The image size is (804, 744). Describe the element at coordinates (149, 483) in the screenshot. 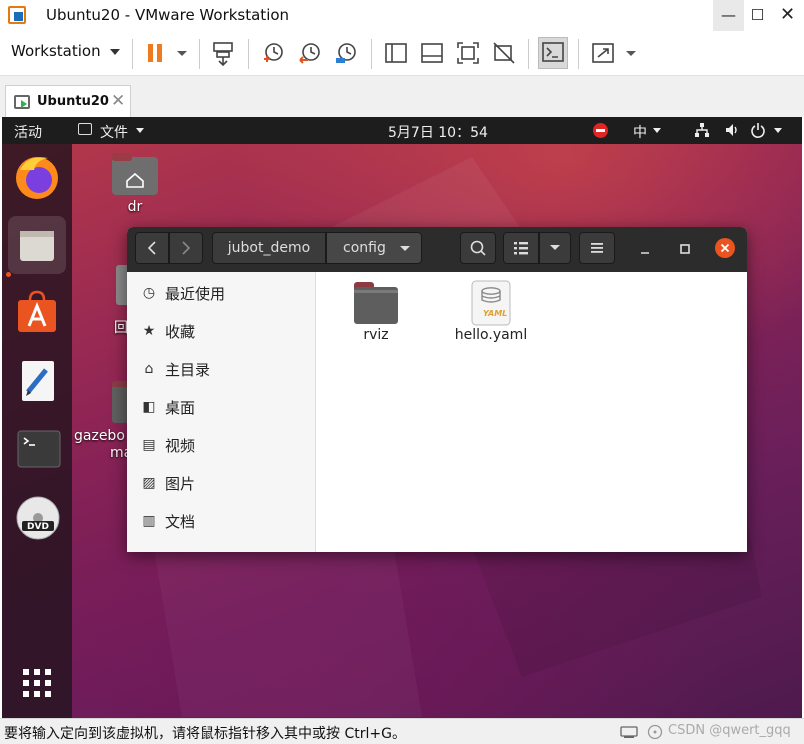

I see `picture-icon: ▨` at that location.